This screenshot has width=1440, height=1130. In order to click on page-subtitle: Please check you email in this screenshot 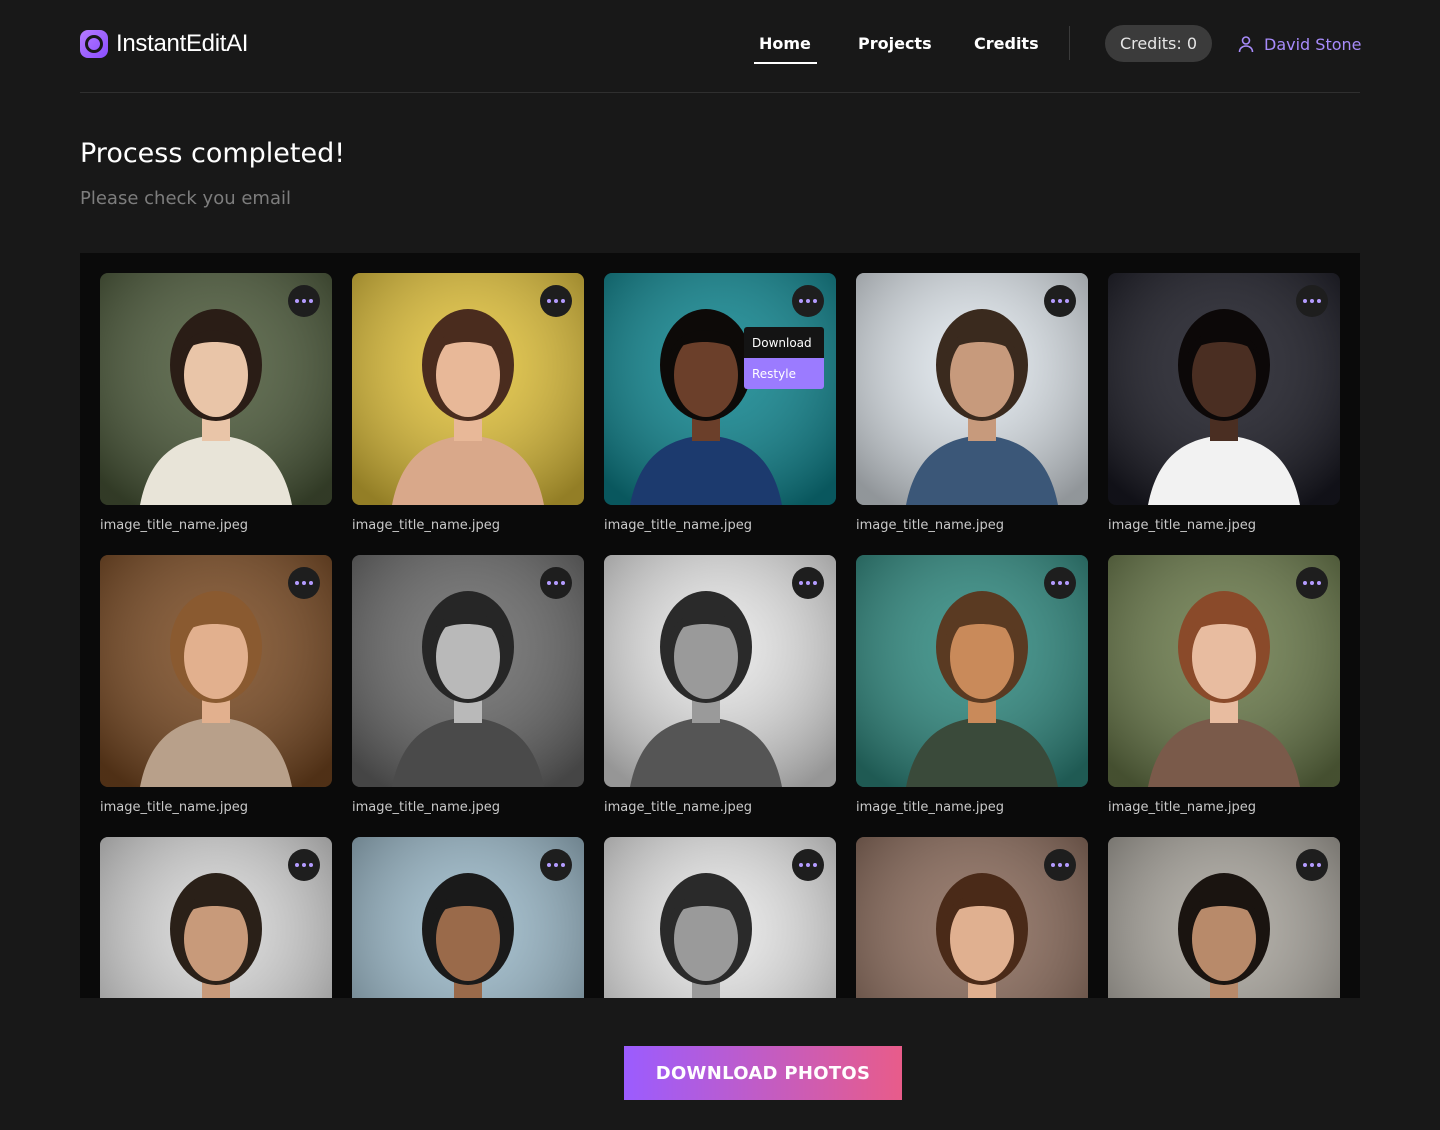, I will do `click(185, 198)`.